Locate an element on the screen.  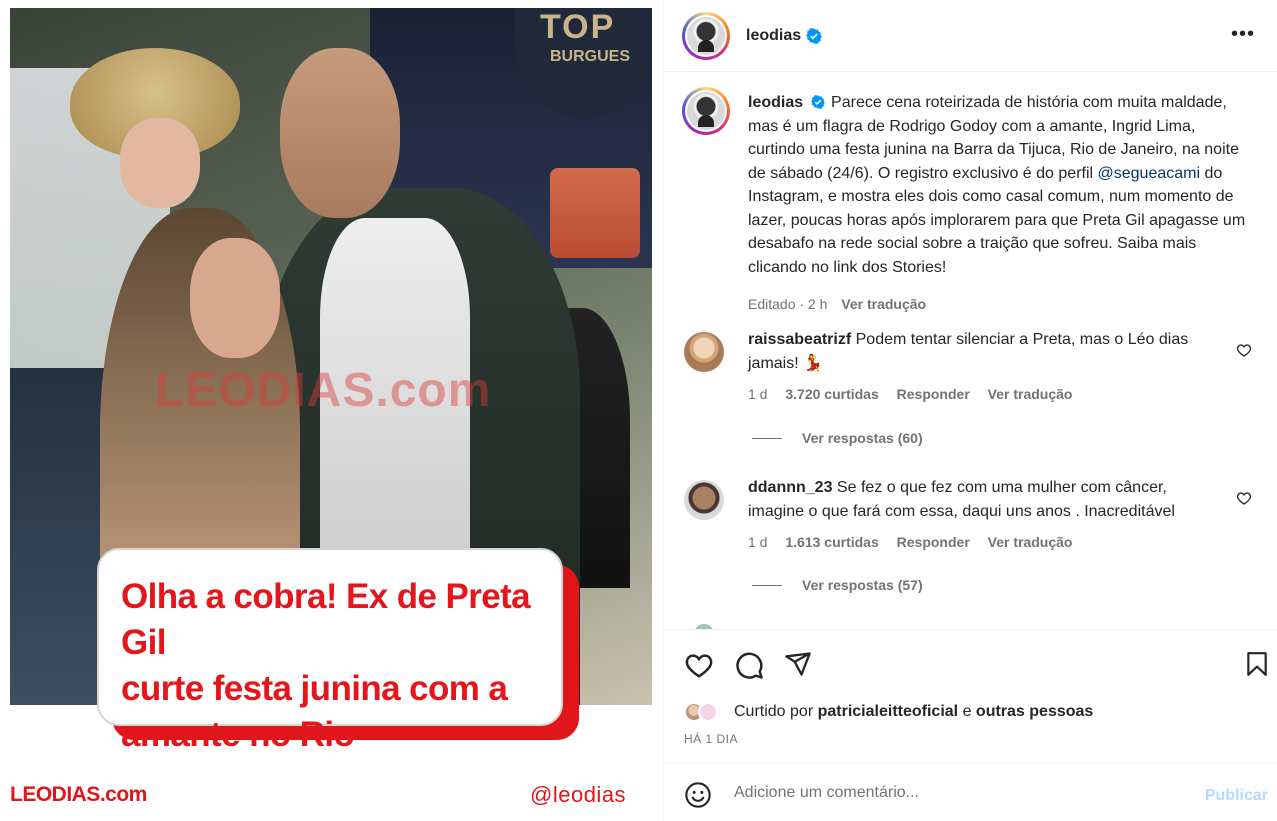
likes-others-link: outras pessoas is located at coordinates (1034, 712).